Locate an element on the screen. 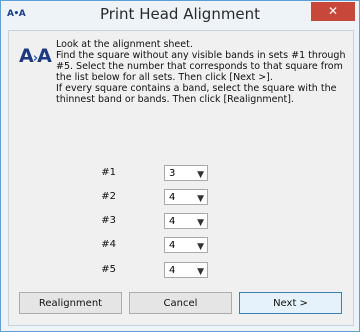 This screenshot has width=360, height=332. realignment-button: Realignment is located at coordinates (70, 303).